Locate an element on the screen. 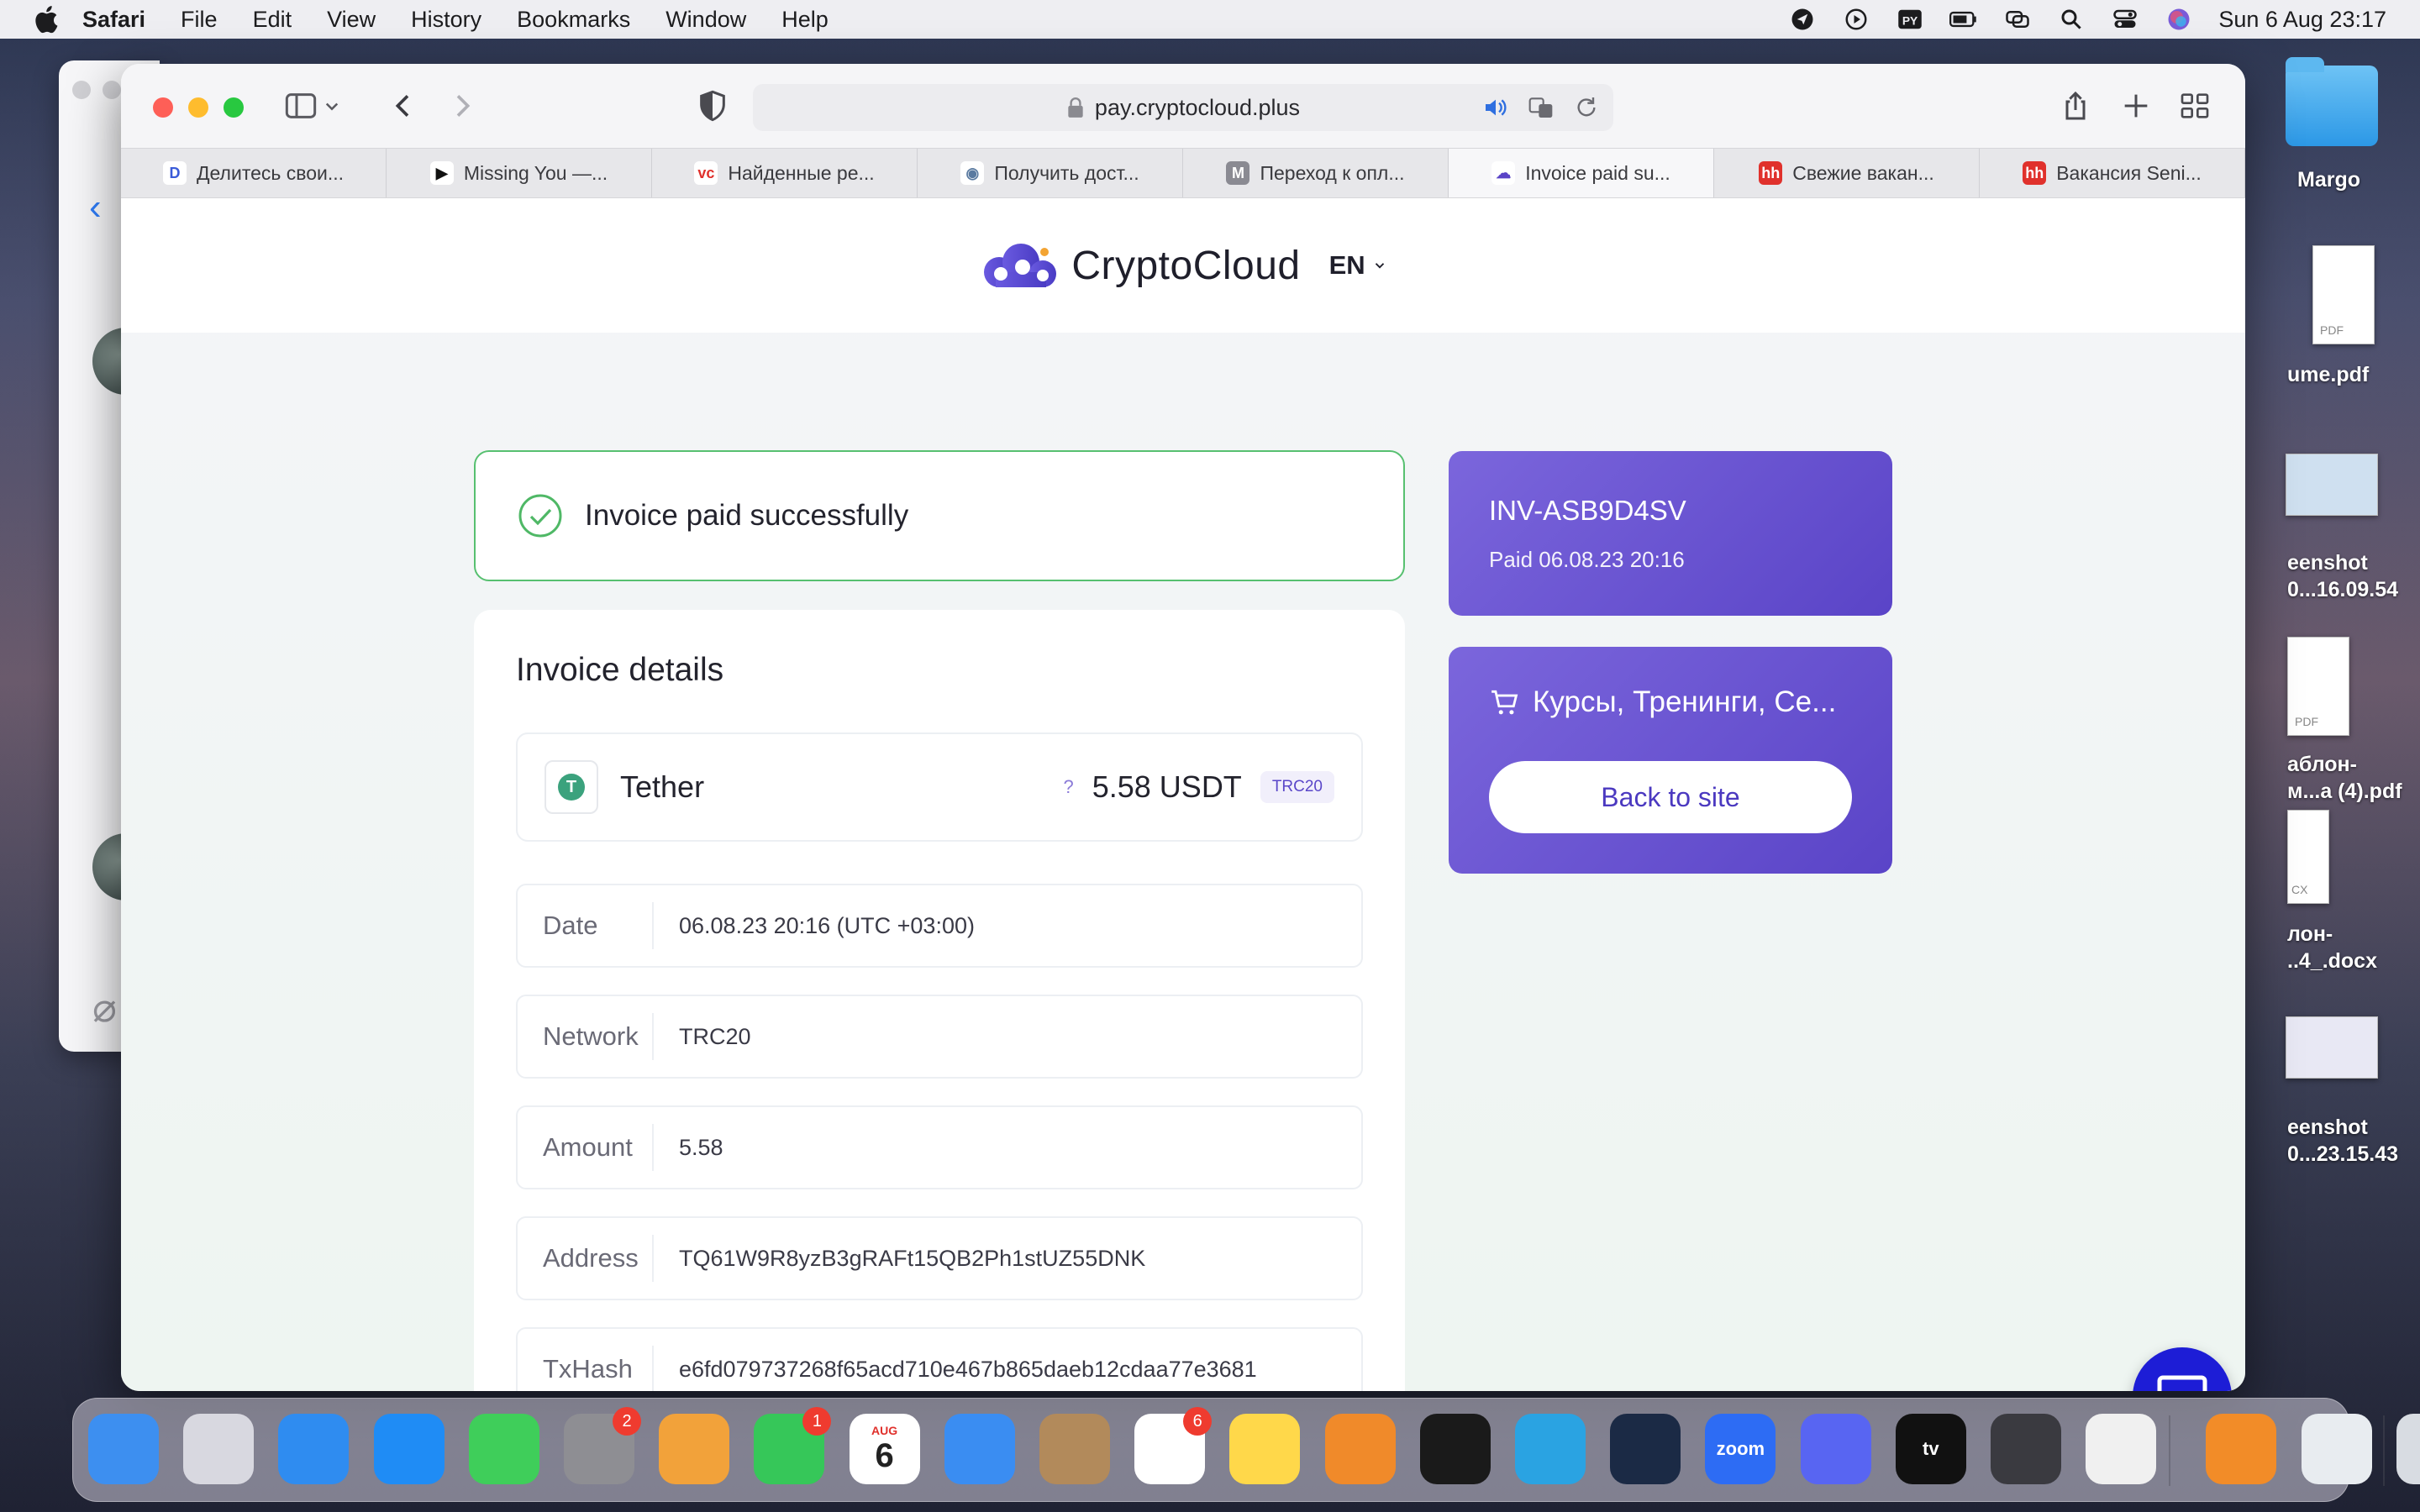 The image size is (2420, 1512). desktop-item-label: ume.pdf is located at coordinates (2328, 375).